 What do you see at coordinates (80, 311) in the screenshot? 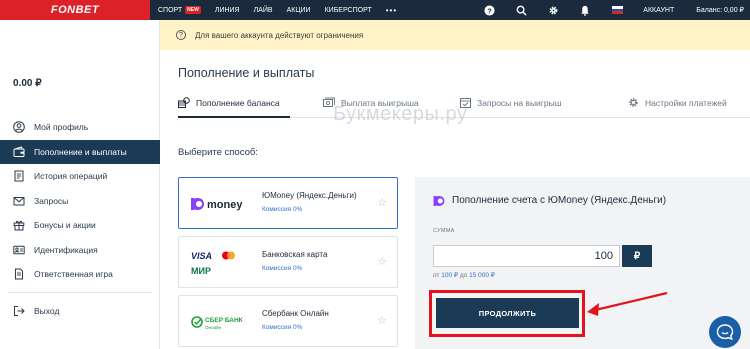
I see `sidebar-item-logout: Выход` at bounding box center [80, 311].